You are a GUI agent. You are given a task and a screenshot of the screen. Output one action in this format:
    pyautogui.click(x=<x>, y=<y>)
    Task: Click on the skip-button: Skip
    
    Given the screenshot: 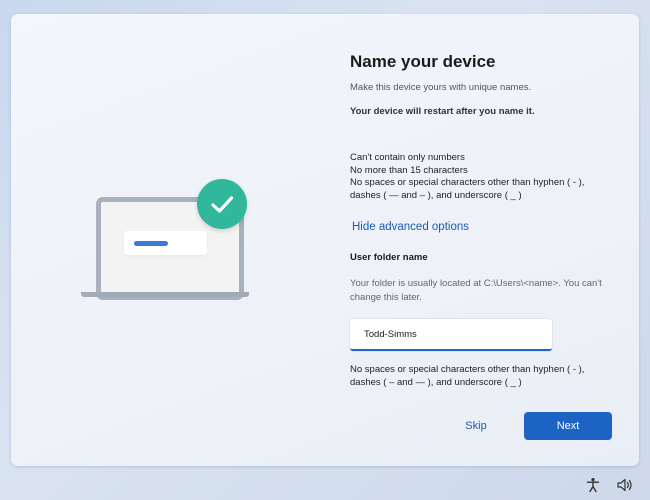 What is the action you would take?
    pyautogui.click(x=476, y=426)
    